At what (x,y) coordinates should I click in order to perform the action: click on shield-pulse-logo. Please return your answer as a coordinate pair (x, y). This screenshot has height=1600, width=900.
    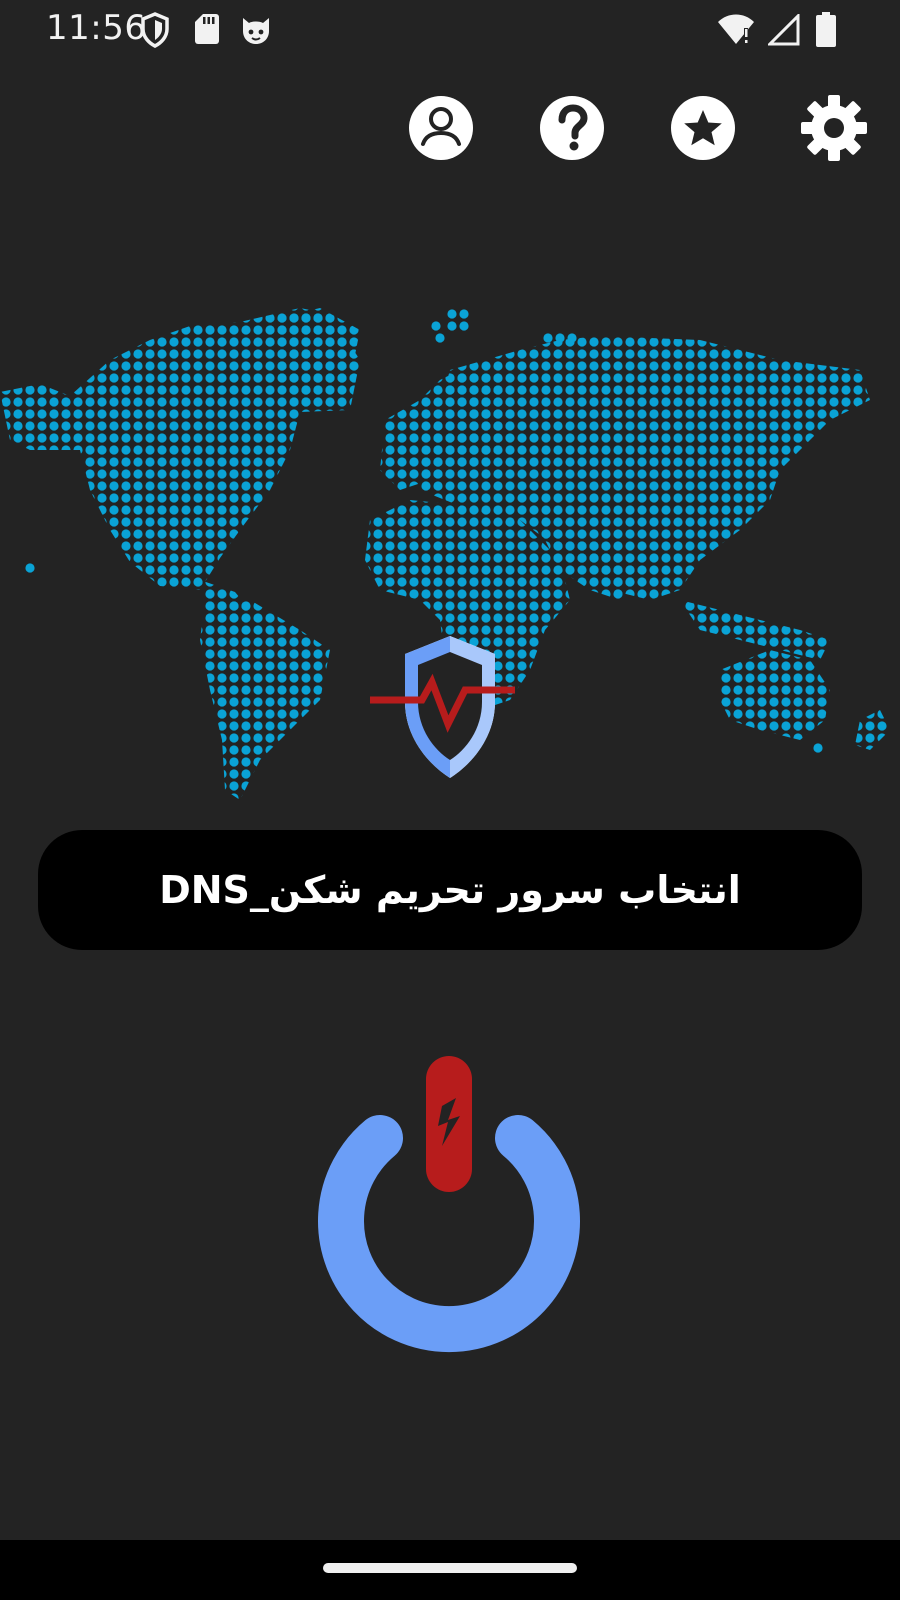
    Looking at the image, I should click on (442, 707).